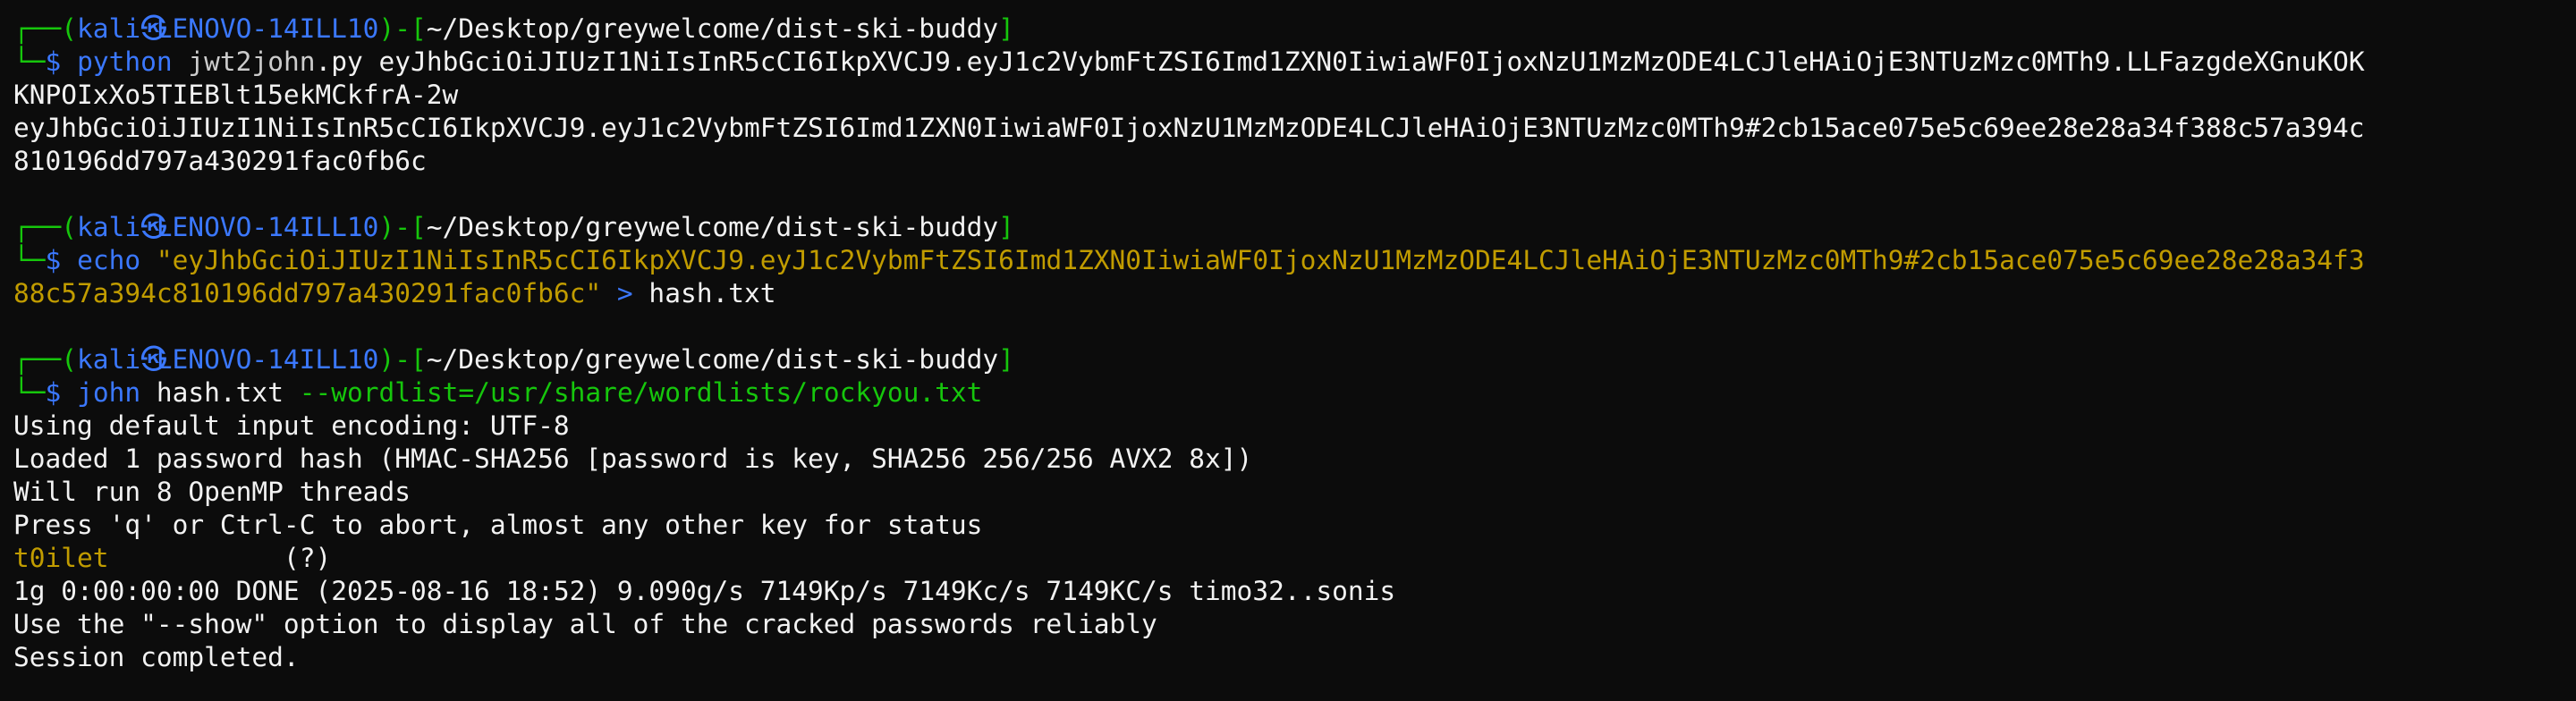 This screenshot has height=701, width=2576. I want to click on output-line: Using default input encoding: UTF-8, so click(291, 425).